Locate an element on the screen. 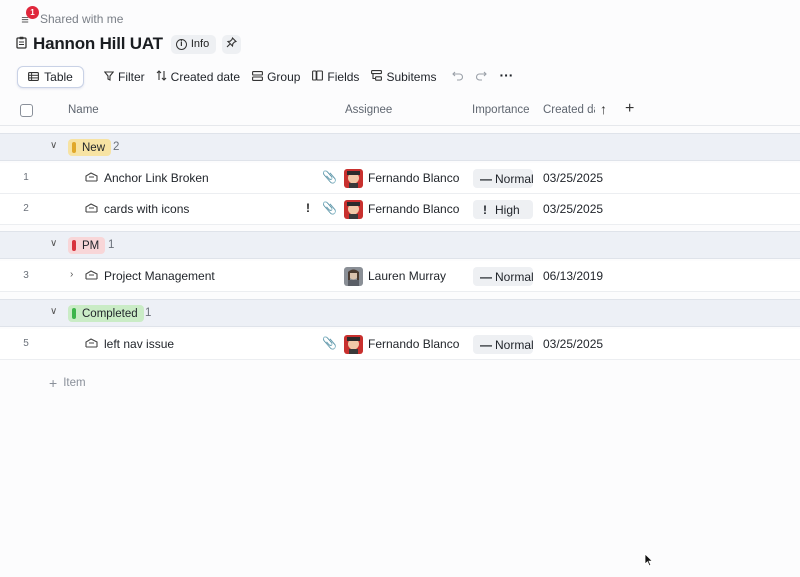 This screenshot has width=800, height=577. tag-color-bar is located at coordinates (74, 245).